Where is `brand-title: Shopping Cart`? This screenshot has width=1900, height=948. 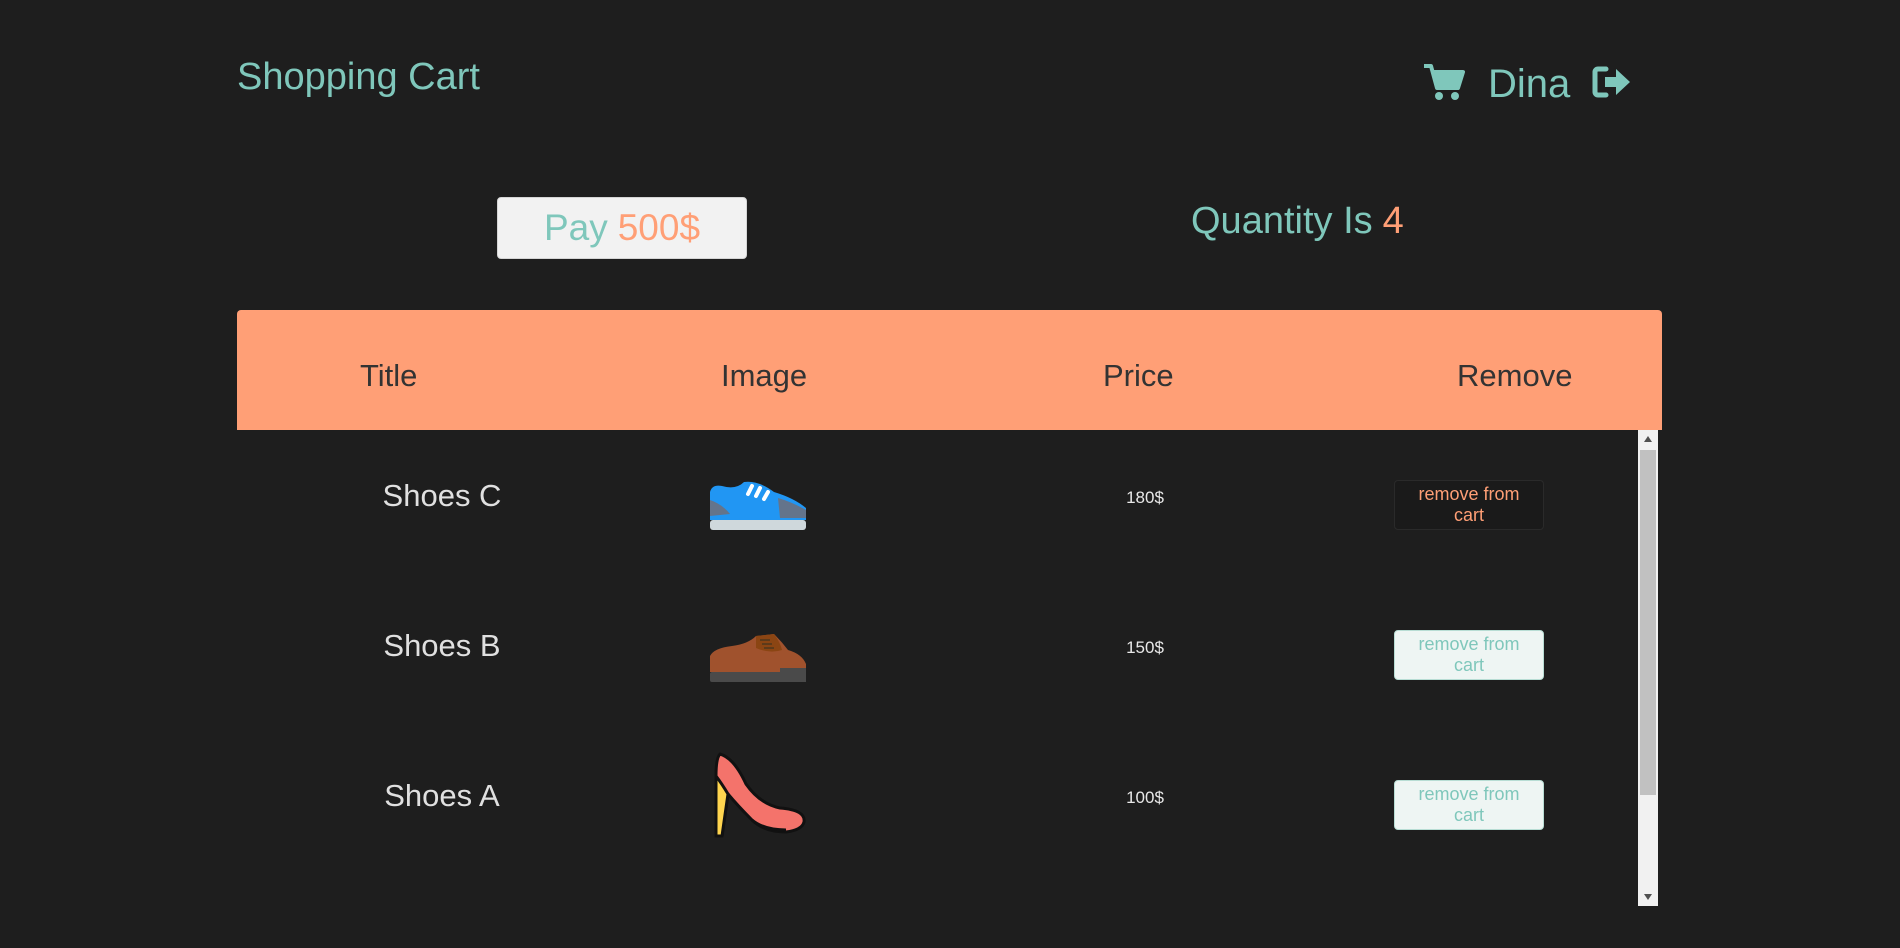 brand-title: Shopping Cart is located at coordinates (358, 77).